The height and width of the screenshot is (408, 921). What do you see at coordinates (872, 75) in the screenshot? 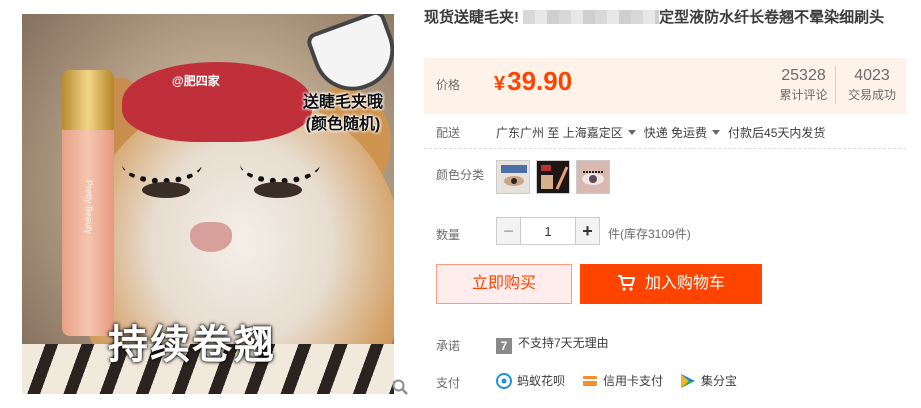
I see `sales-count-value: 4023` at bounding box center [872, 75].